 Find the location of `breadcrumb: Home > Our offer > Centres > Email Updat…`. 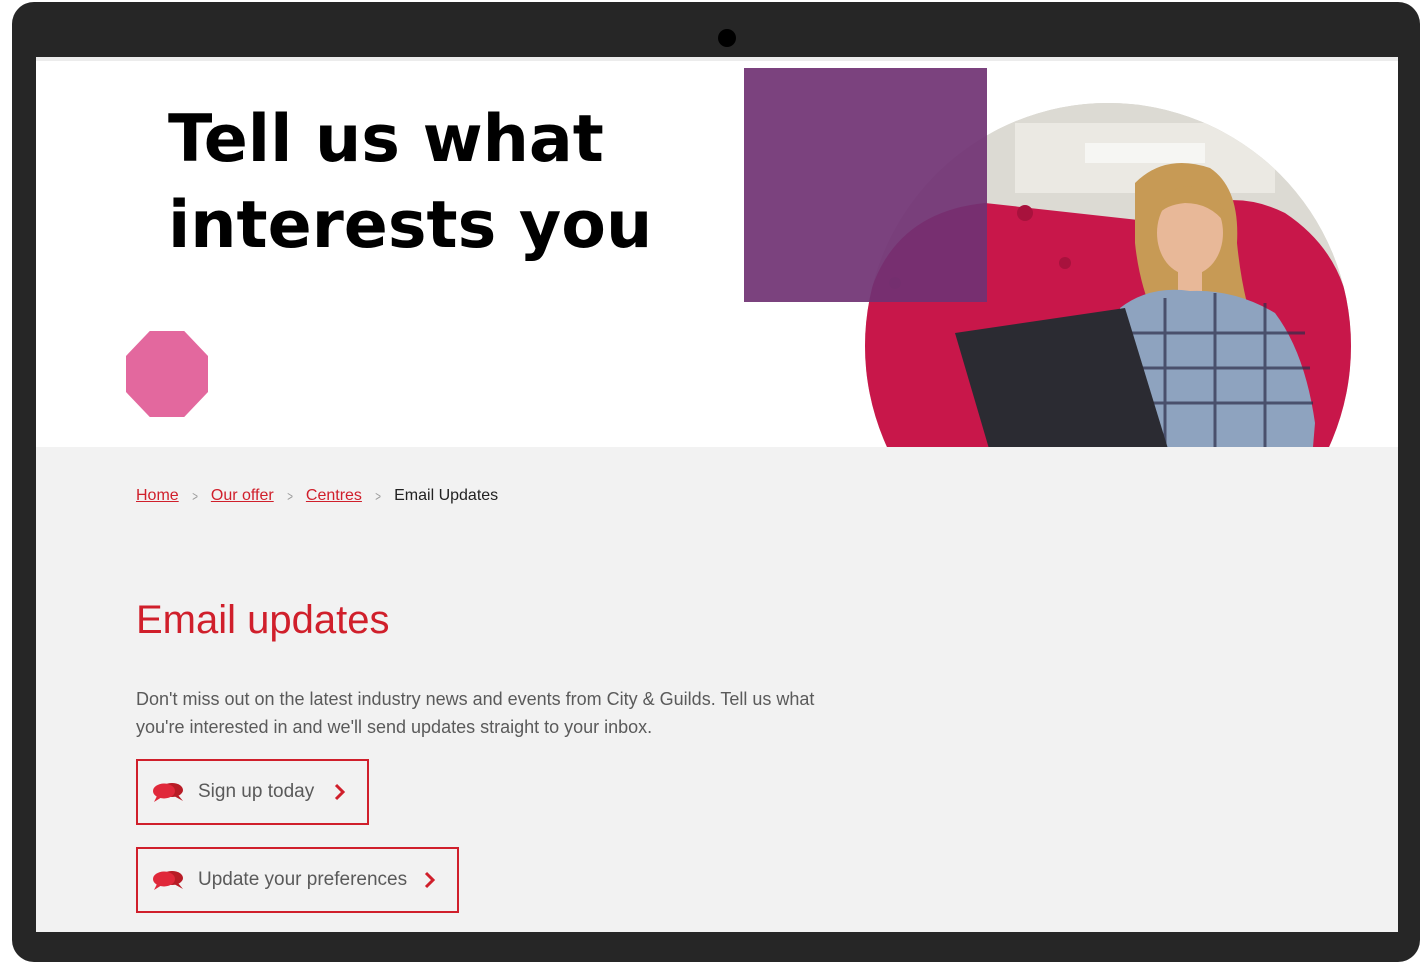

breadcrumb: Home > Our offer > Centres > Email Updat… is located at coordinates (317, 496).